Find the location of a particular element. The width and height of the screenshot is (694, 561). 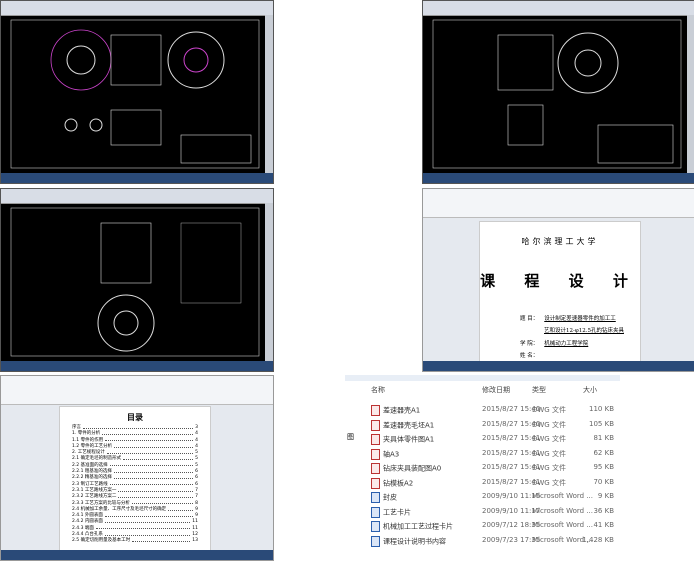

file-name: 钻床夹具装配图A0 is located at coordinates (412, 468).